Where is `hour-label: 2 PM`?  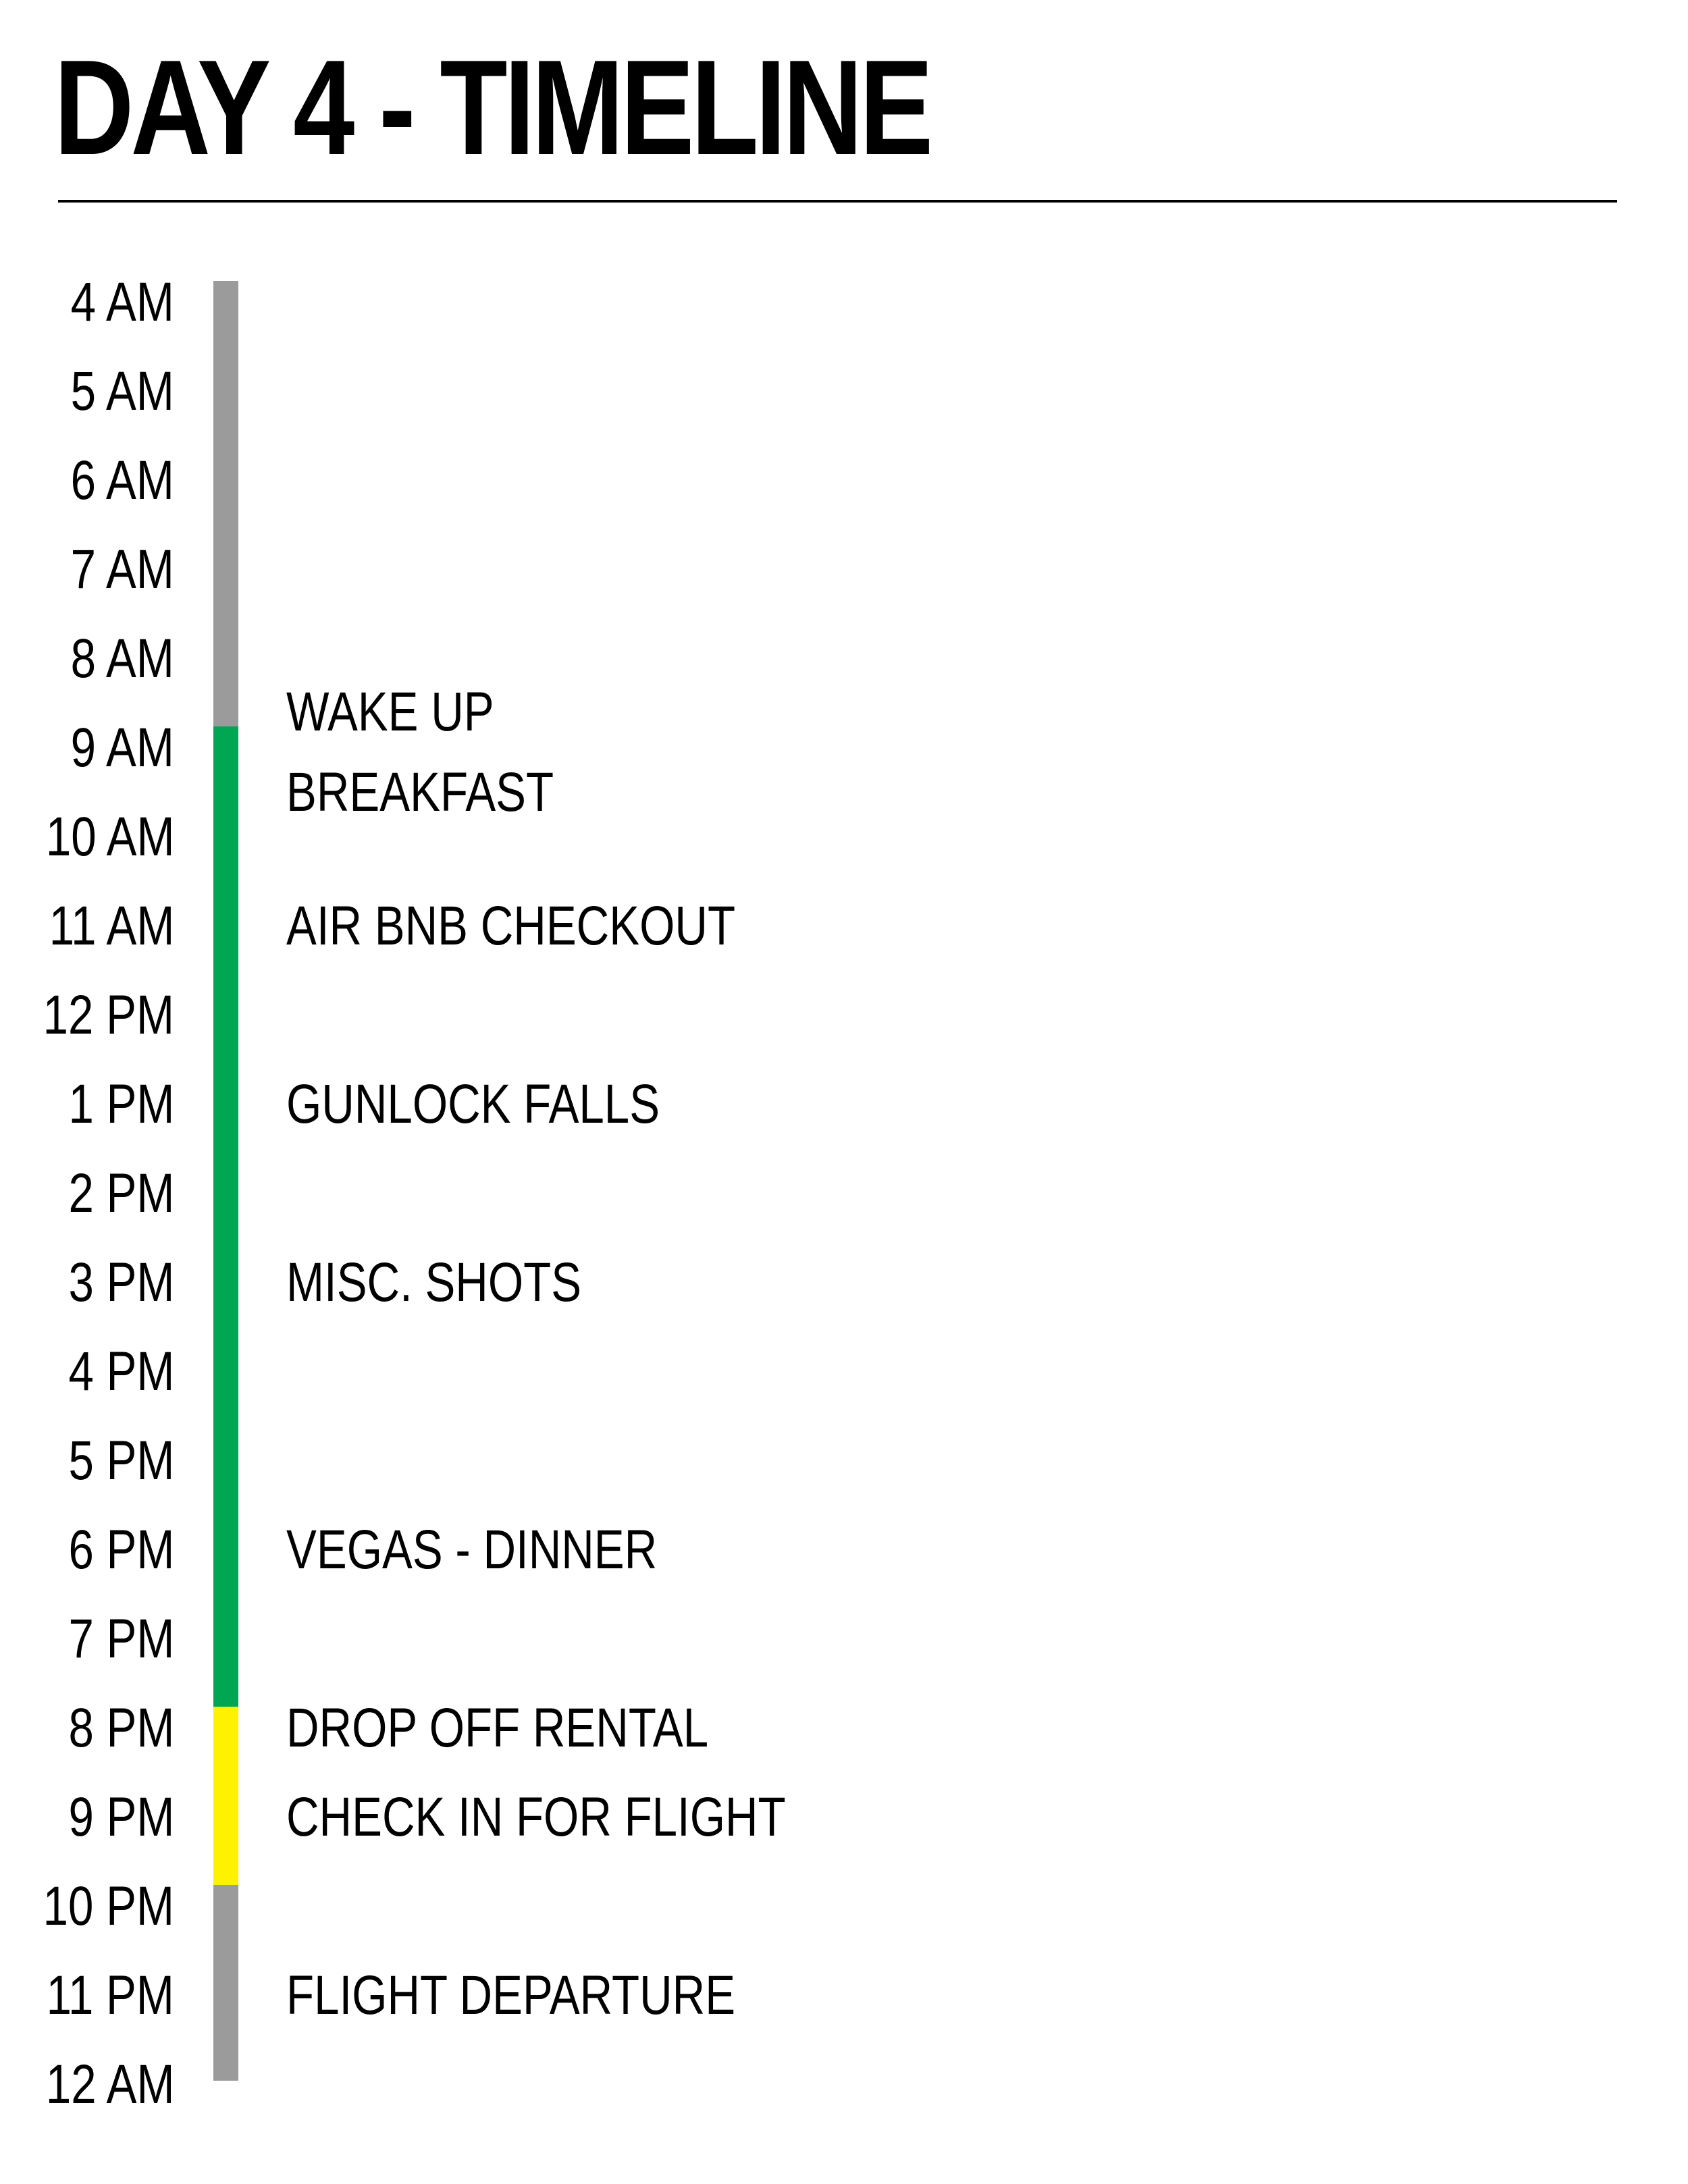
hour-label: 2 PM is located at coordinates (121, 1193).